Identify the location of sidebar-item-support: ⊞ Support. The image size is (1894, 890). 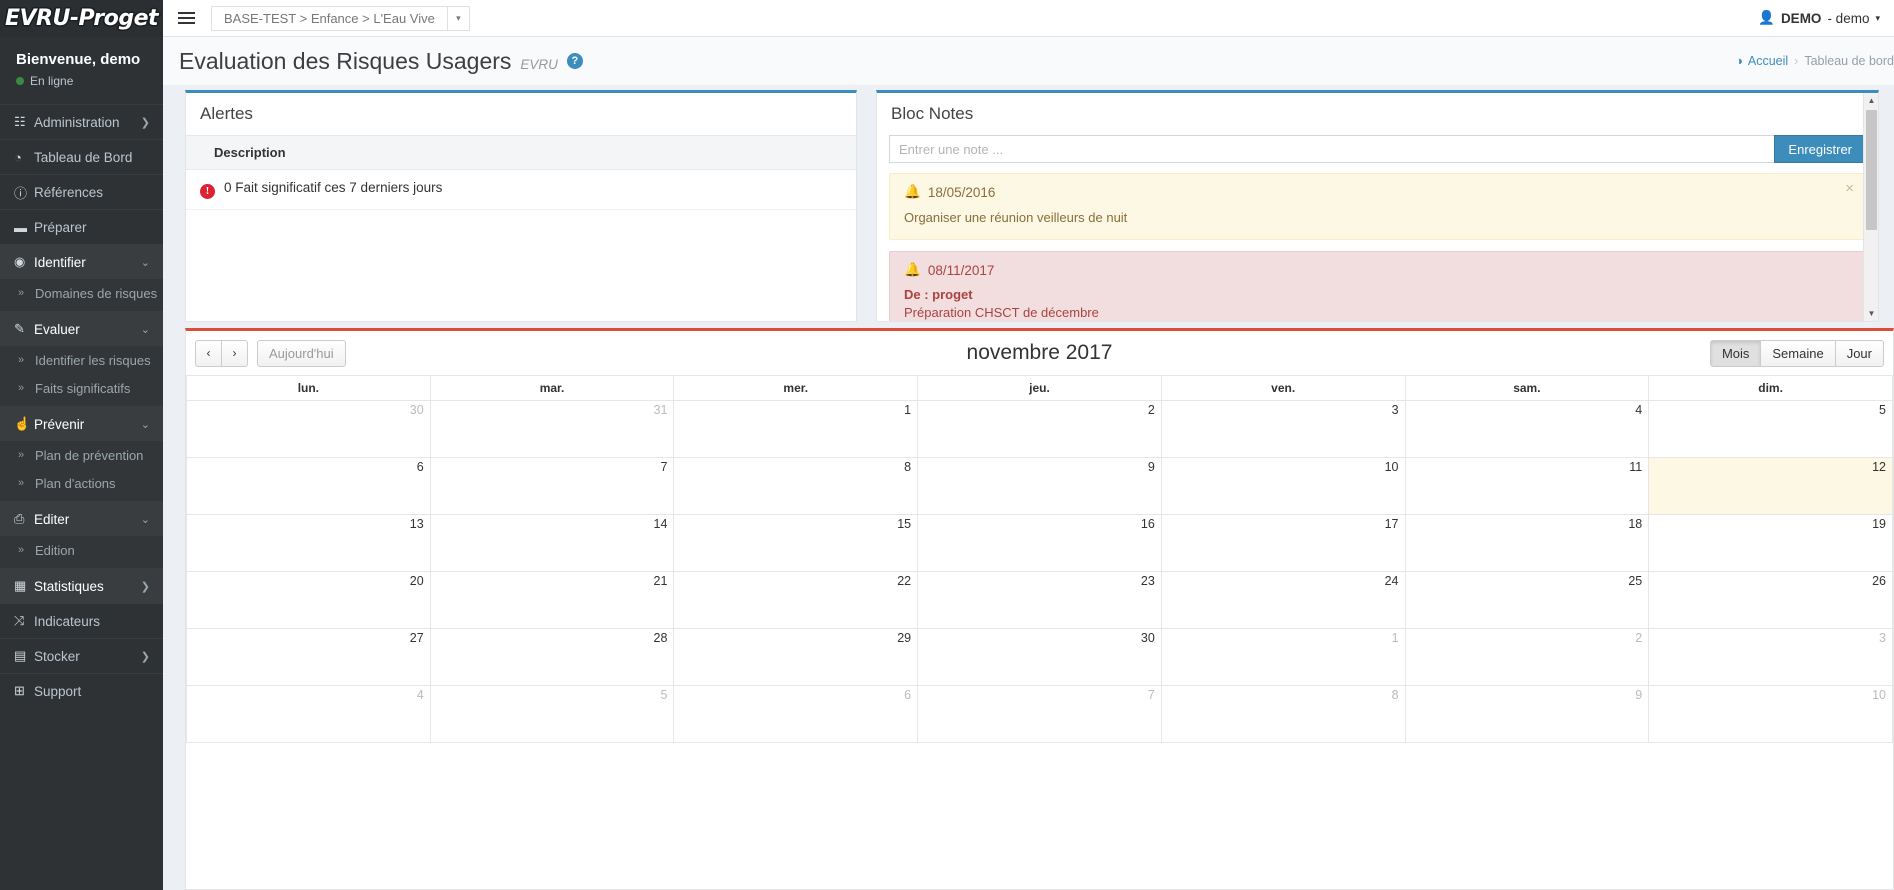
(81, 690).